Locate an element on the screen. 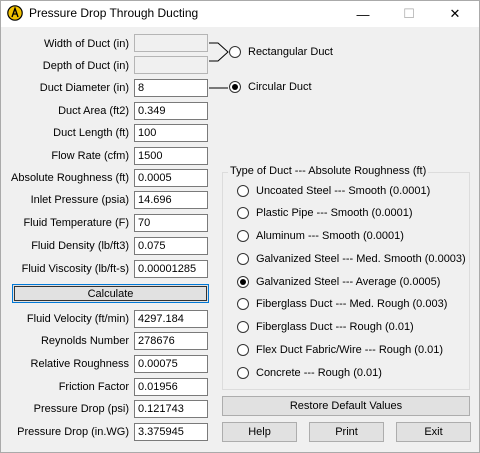 The width and height of the screenshot is (480, 453). duct-type-option: Fiberglass Duct --- Med. Rough (0.003) is located at coordinates (342, 304).